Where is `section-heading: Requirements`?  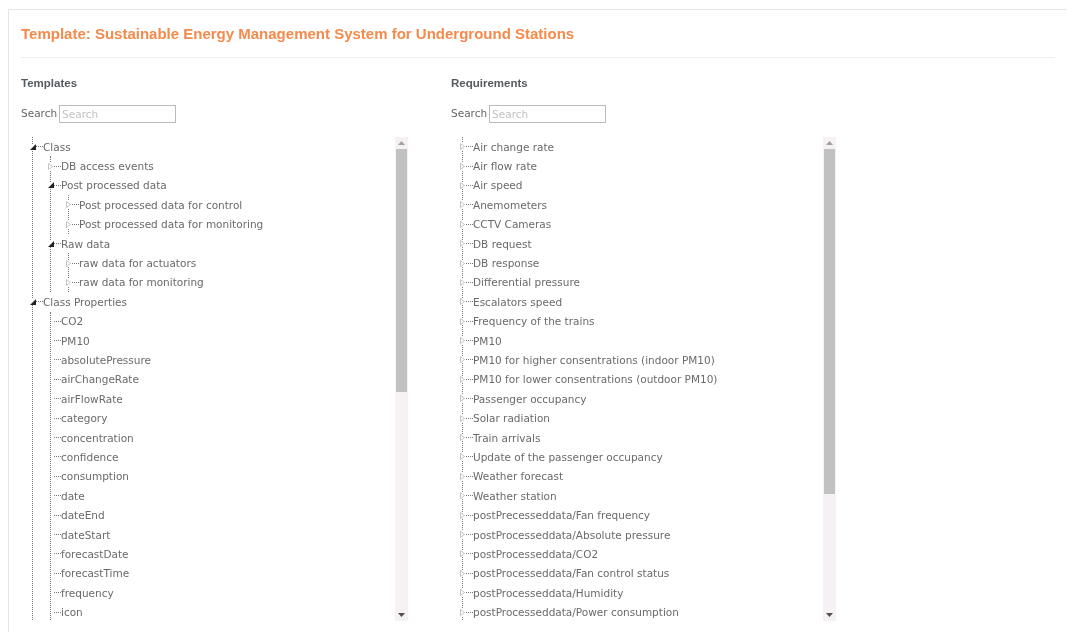 section-heading: Requirements is located at coordinates (490, 83).